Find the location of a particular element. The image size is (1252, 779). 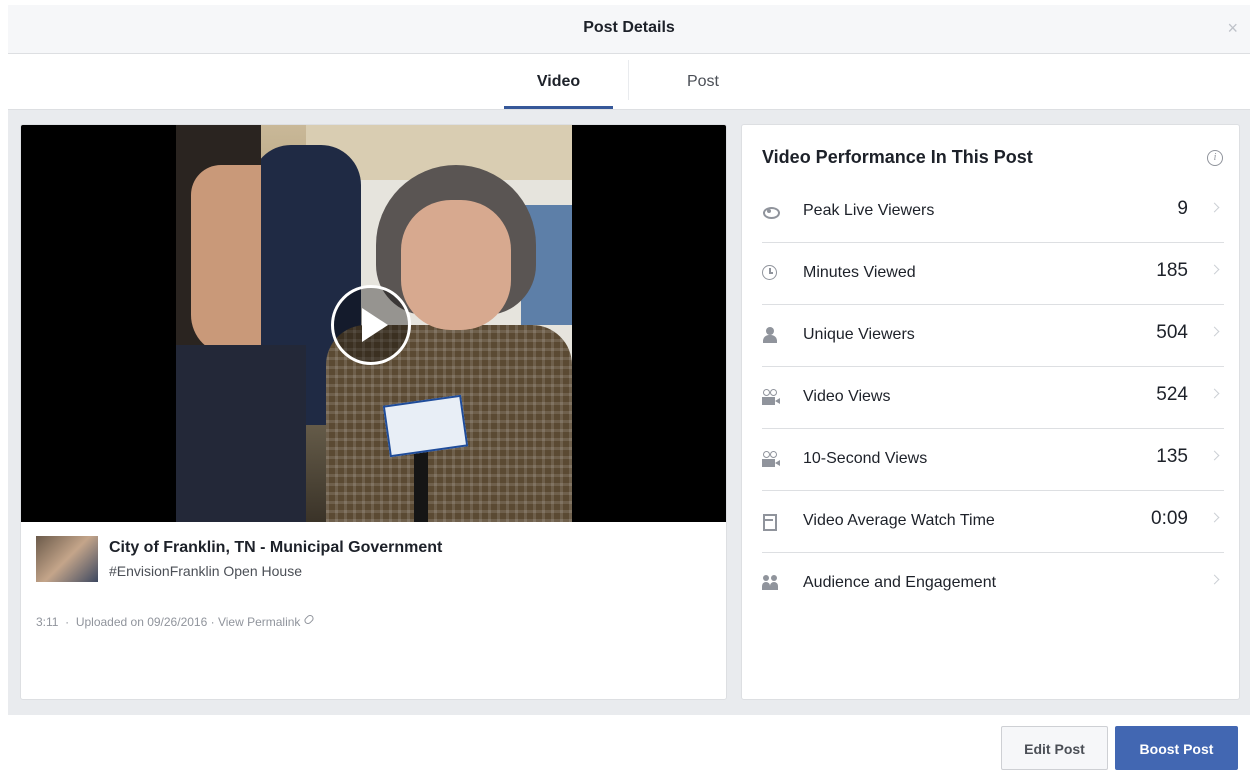

info-icon: i is located at coordinates (1215, 158).